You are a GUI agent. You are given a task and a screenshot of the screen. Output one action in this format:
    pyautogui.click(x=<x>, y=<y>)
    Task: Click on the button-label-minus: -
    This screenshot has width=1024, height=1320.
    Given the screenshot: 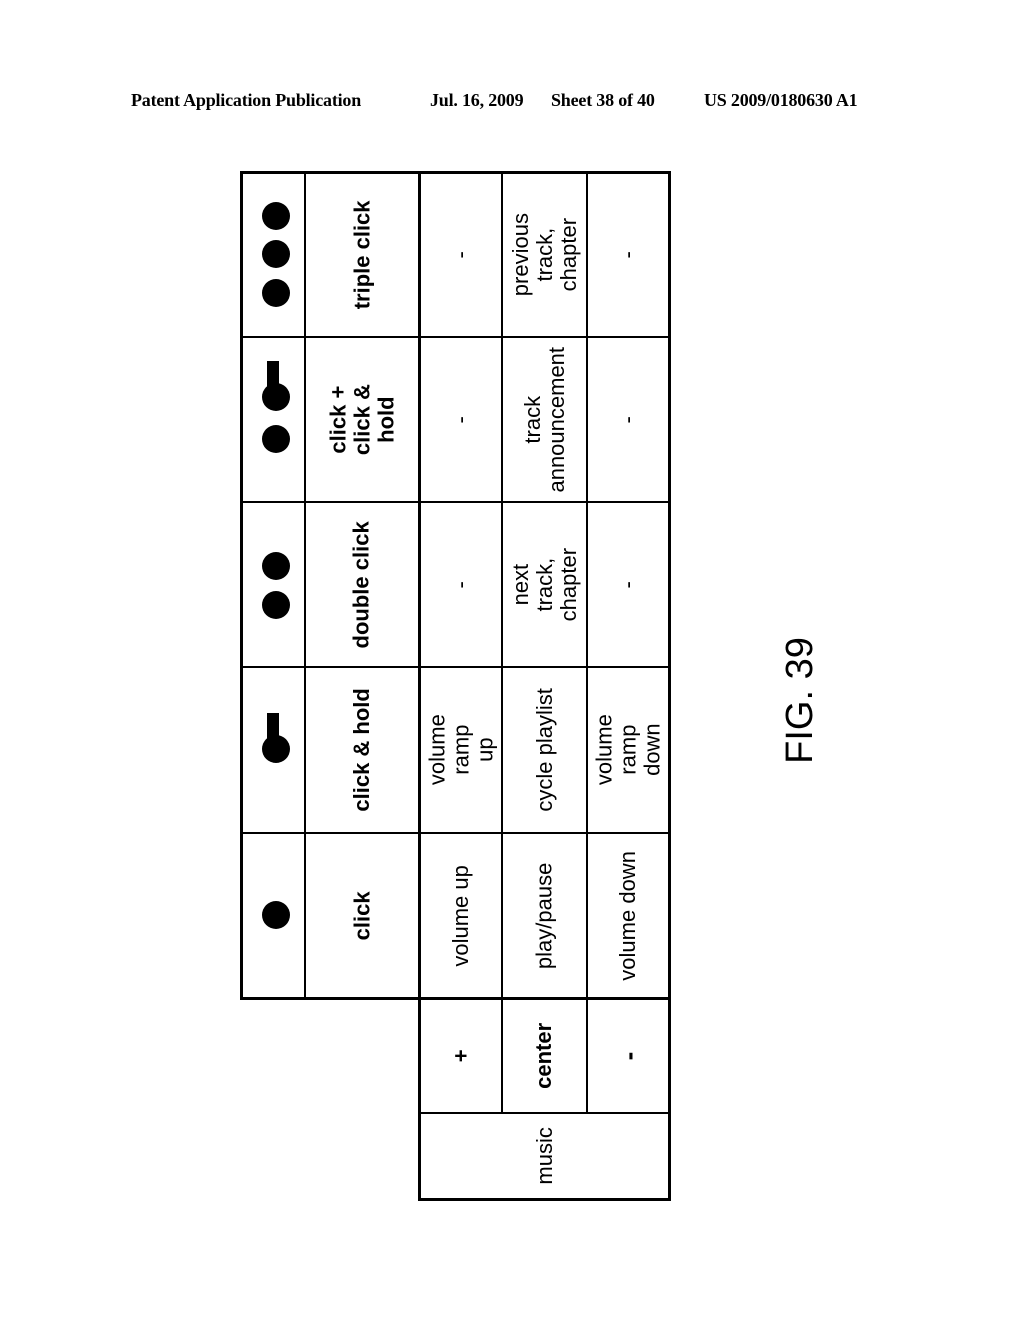 What is the action you would take?
    pyautogui.click(x=627, y=1056)
    